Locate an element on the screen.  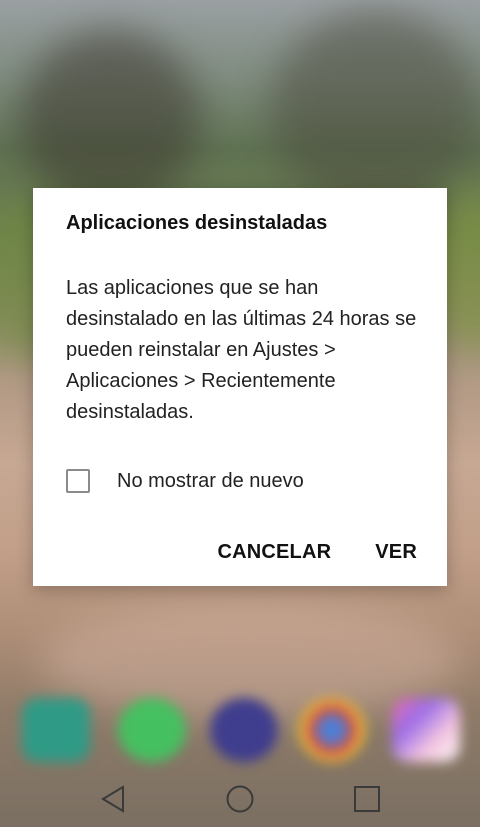
dont-show-again-checkbox is located at coordinates (78, 481).